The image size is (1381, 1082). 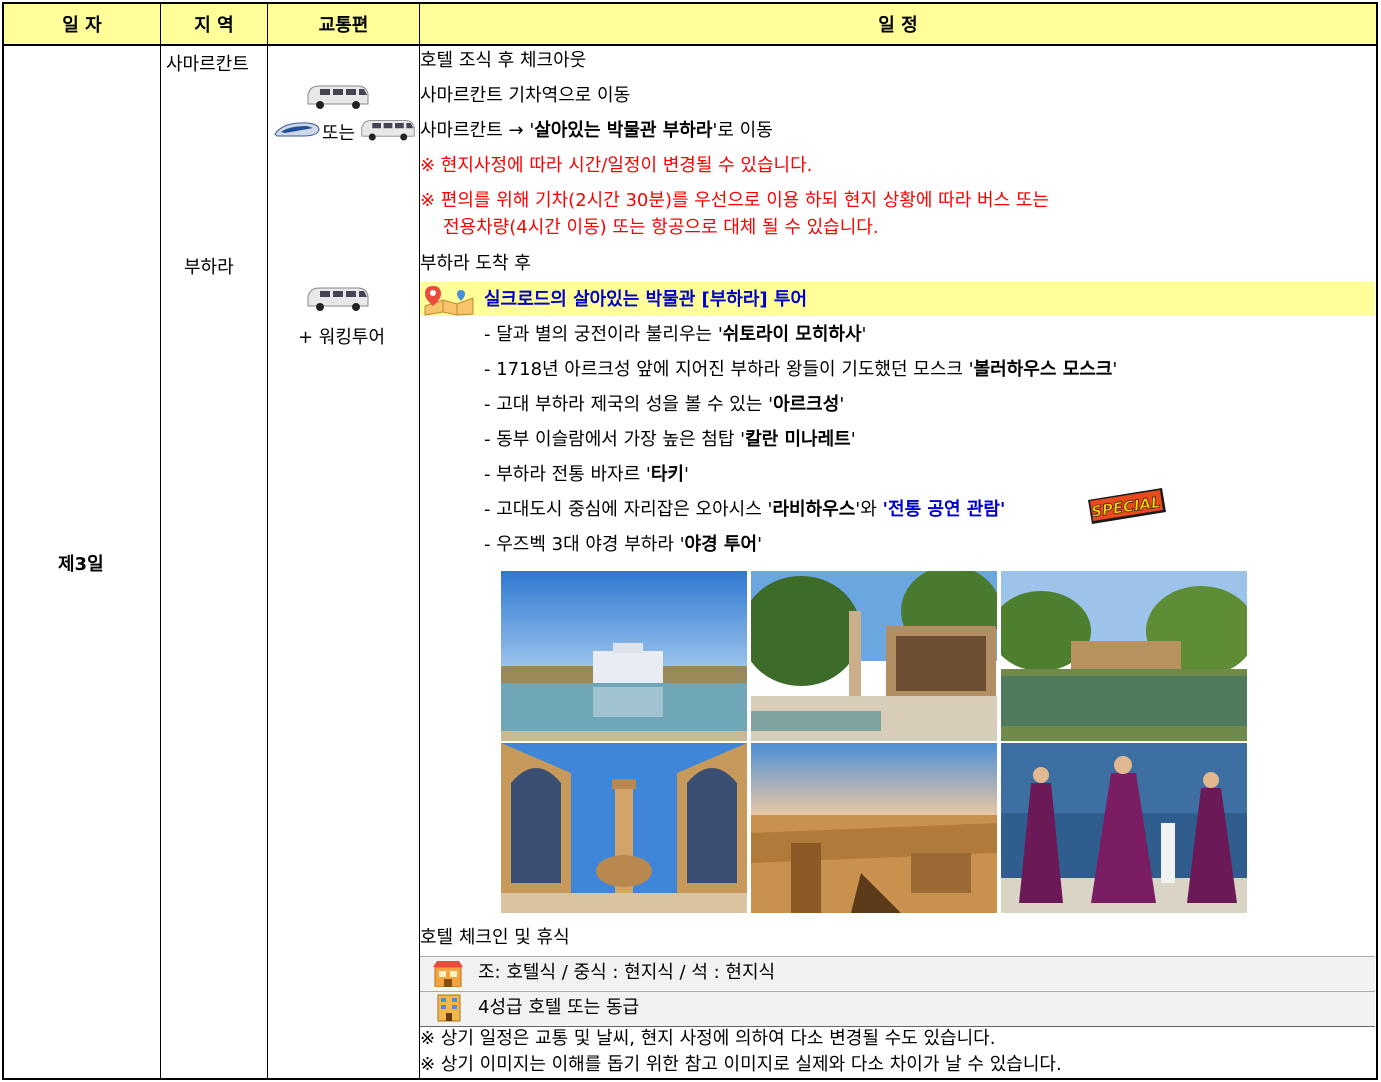 What do you see at coordinates (596, 130) in the screenshot?
I see `schedule-line: 사마르칸트 → '살아있는 박물관 부하라'로 이동` at bounding box center [596, 130].